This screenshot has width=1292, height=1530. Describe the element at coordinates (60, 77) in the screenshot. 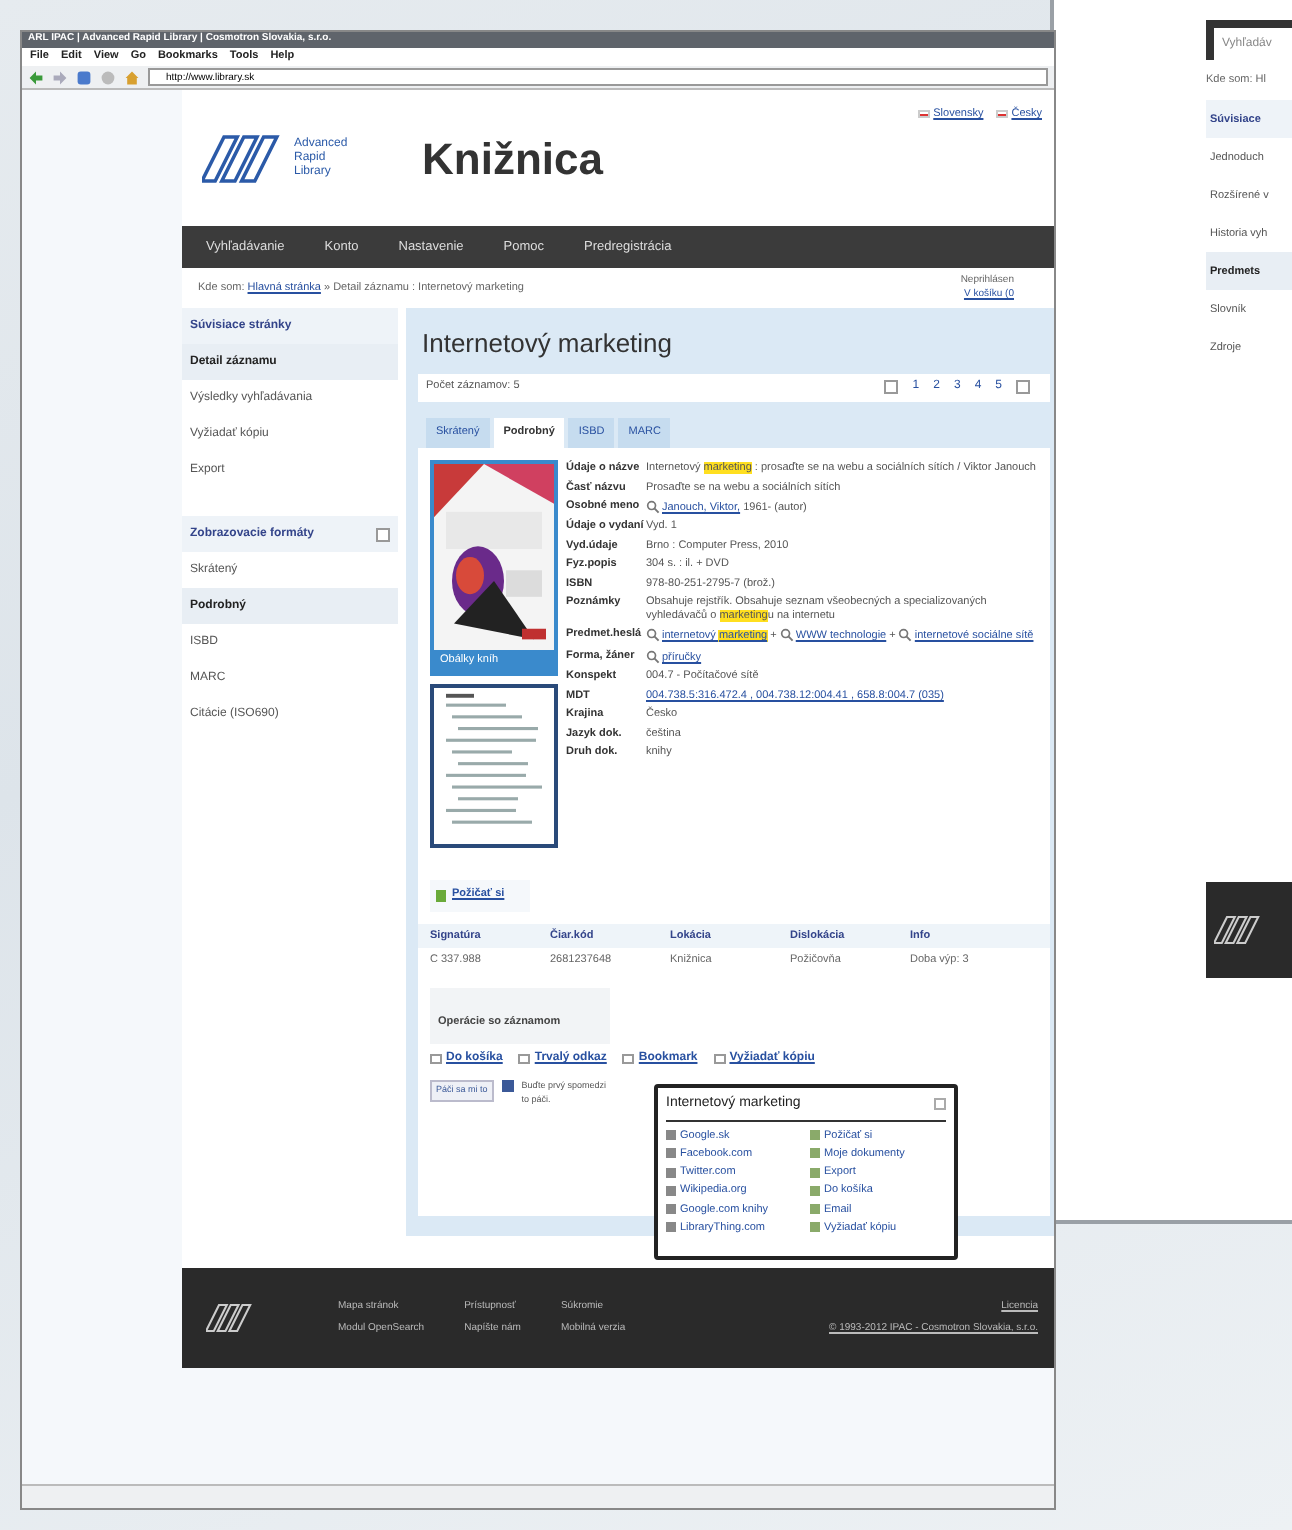

I see `forward-icon` at that location.